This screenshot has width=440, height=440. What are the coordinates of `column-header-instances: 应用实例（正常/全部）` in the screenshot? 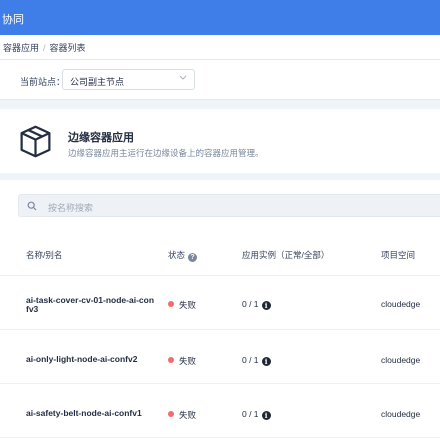 It's located at (286, 255).